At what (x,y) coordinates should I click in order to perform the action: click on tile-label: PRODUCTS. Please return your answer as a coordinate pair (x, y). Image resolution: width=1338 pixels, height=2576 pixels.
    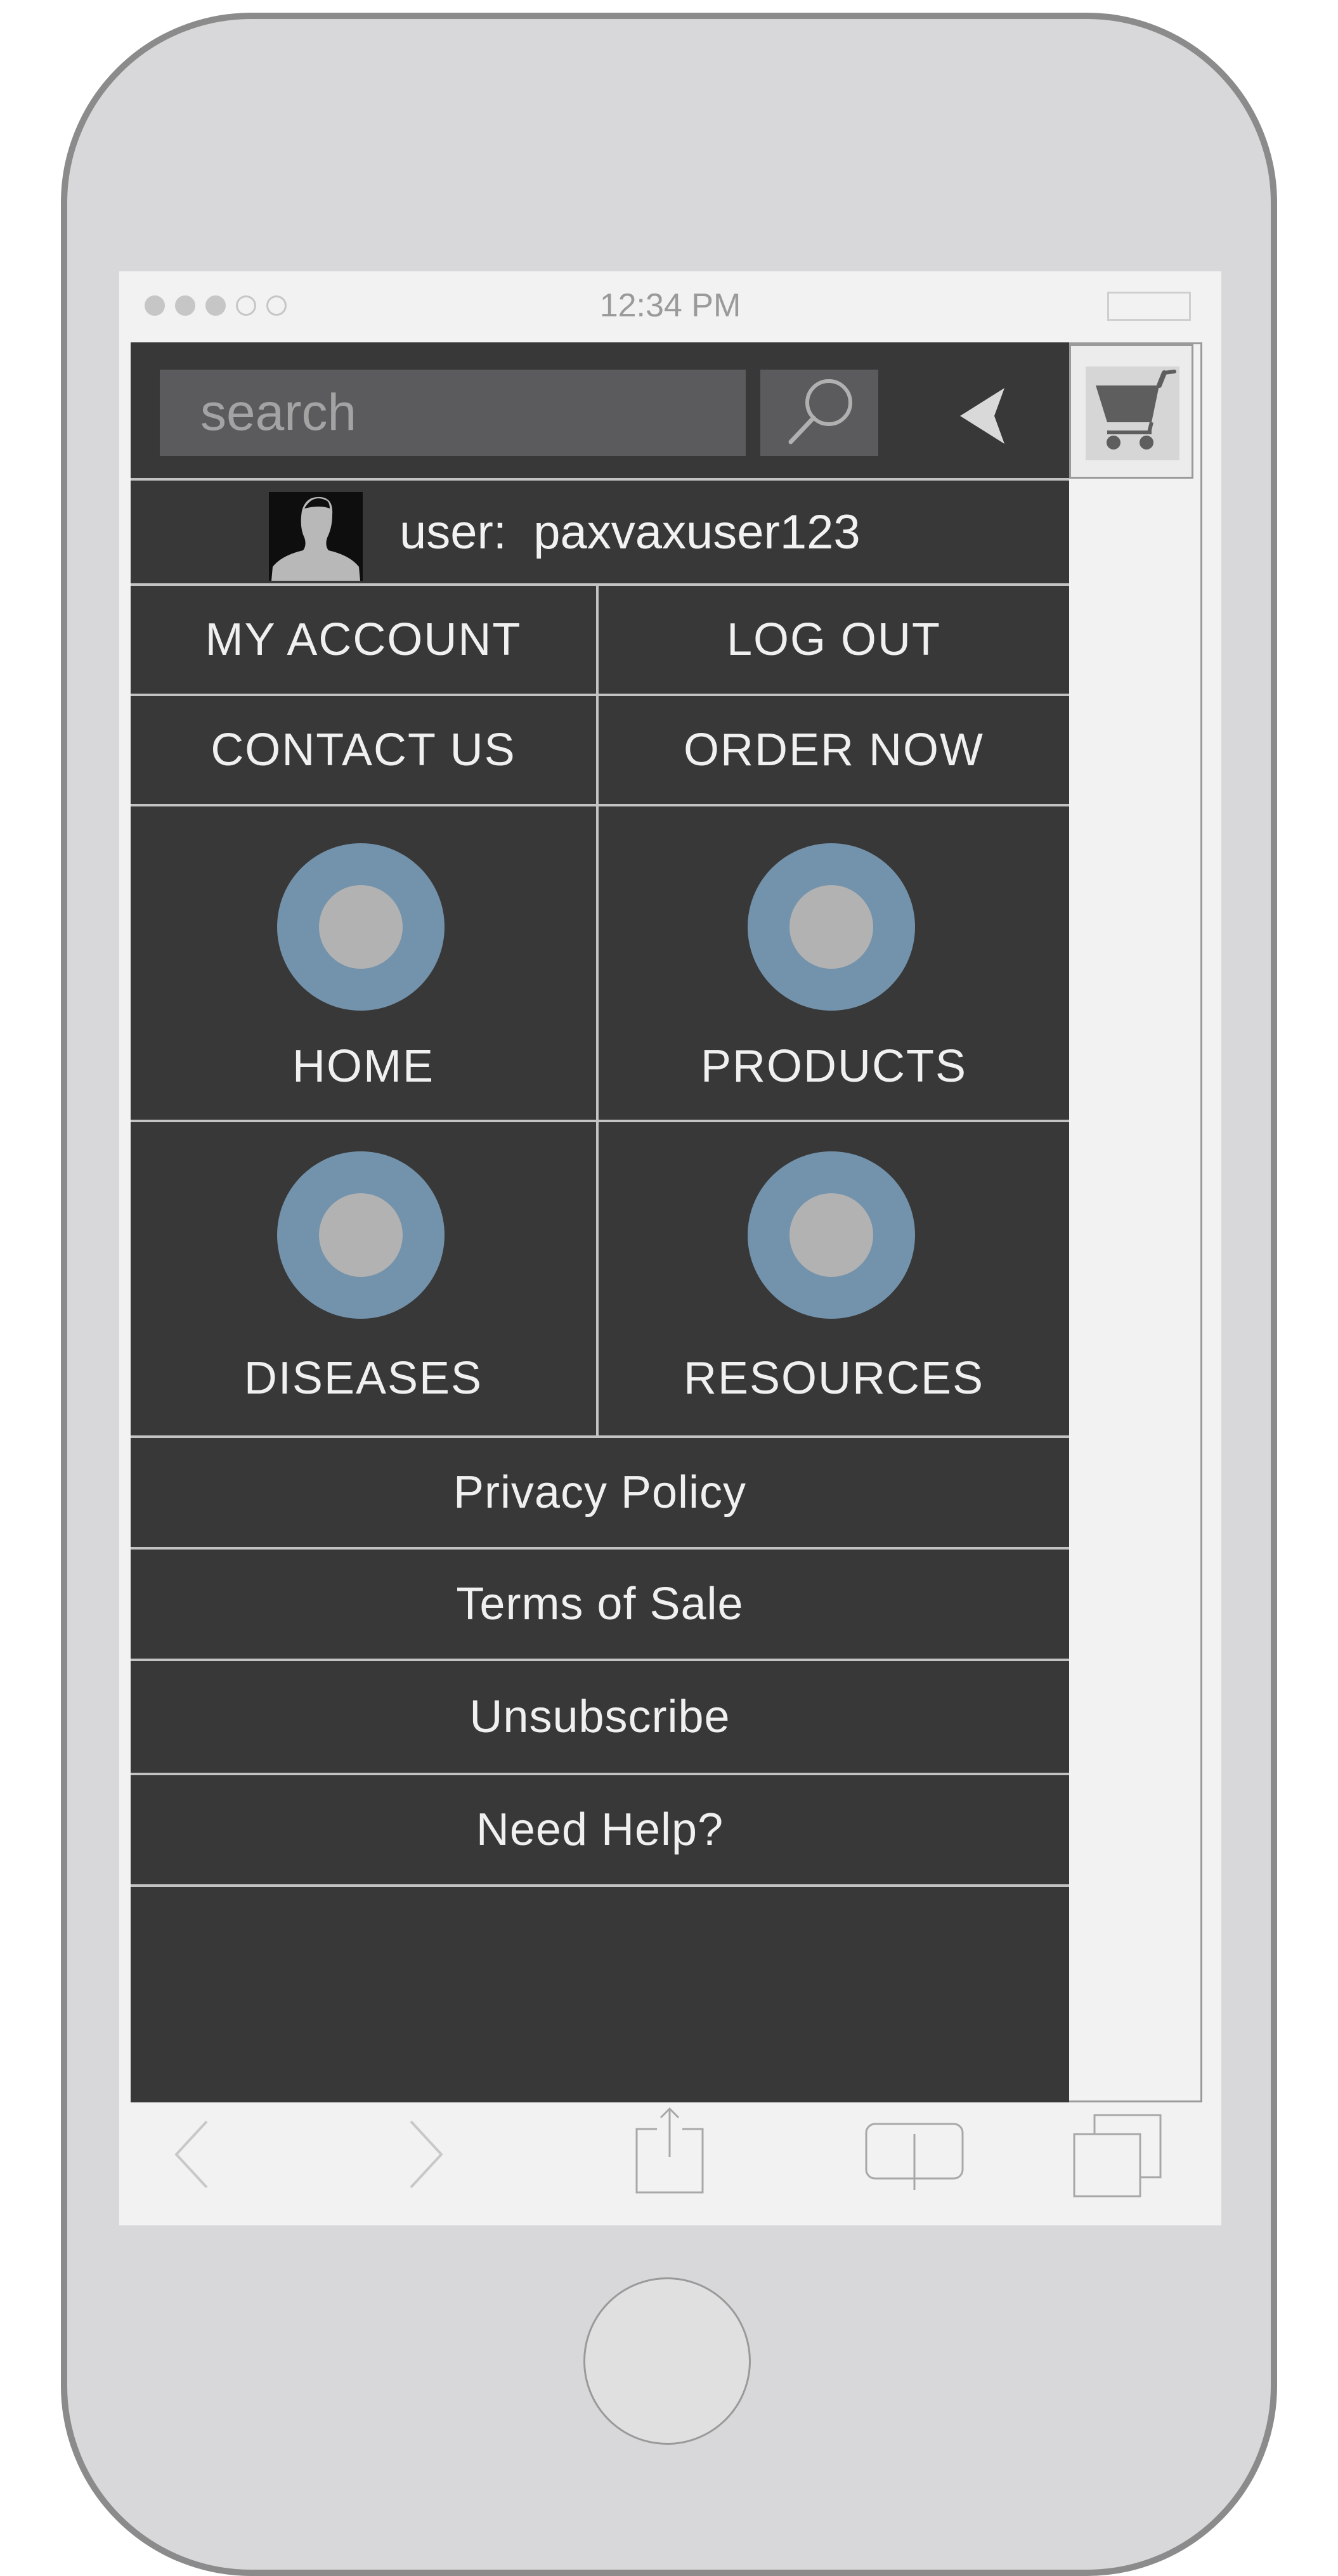
    Looking at the image, I should click on (834, 1066).